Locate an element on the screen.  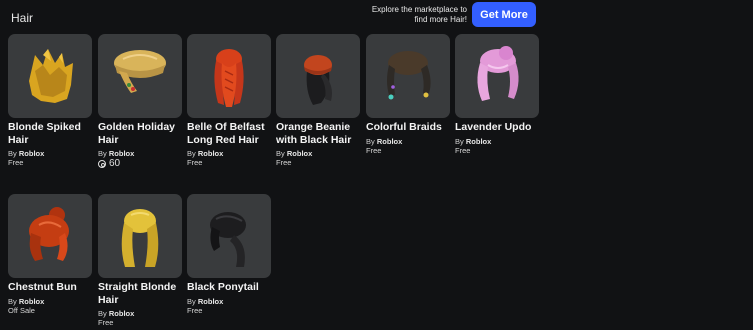
golden-holiday-hair-icon is located at coordinates (140, 71).